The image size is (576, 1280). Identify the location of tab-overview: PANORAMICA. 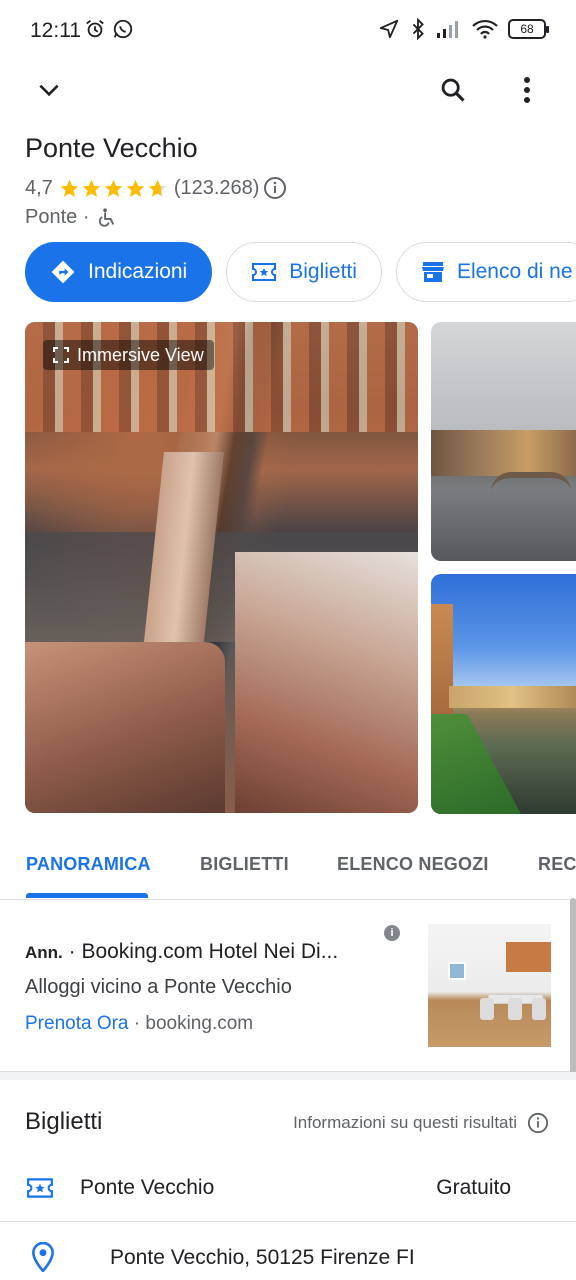
(88, 864).